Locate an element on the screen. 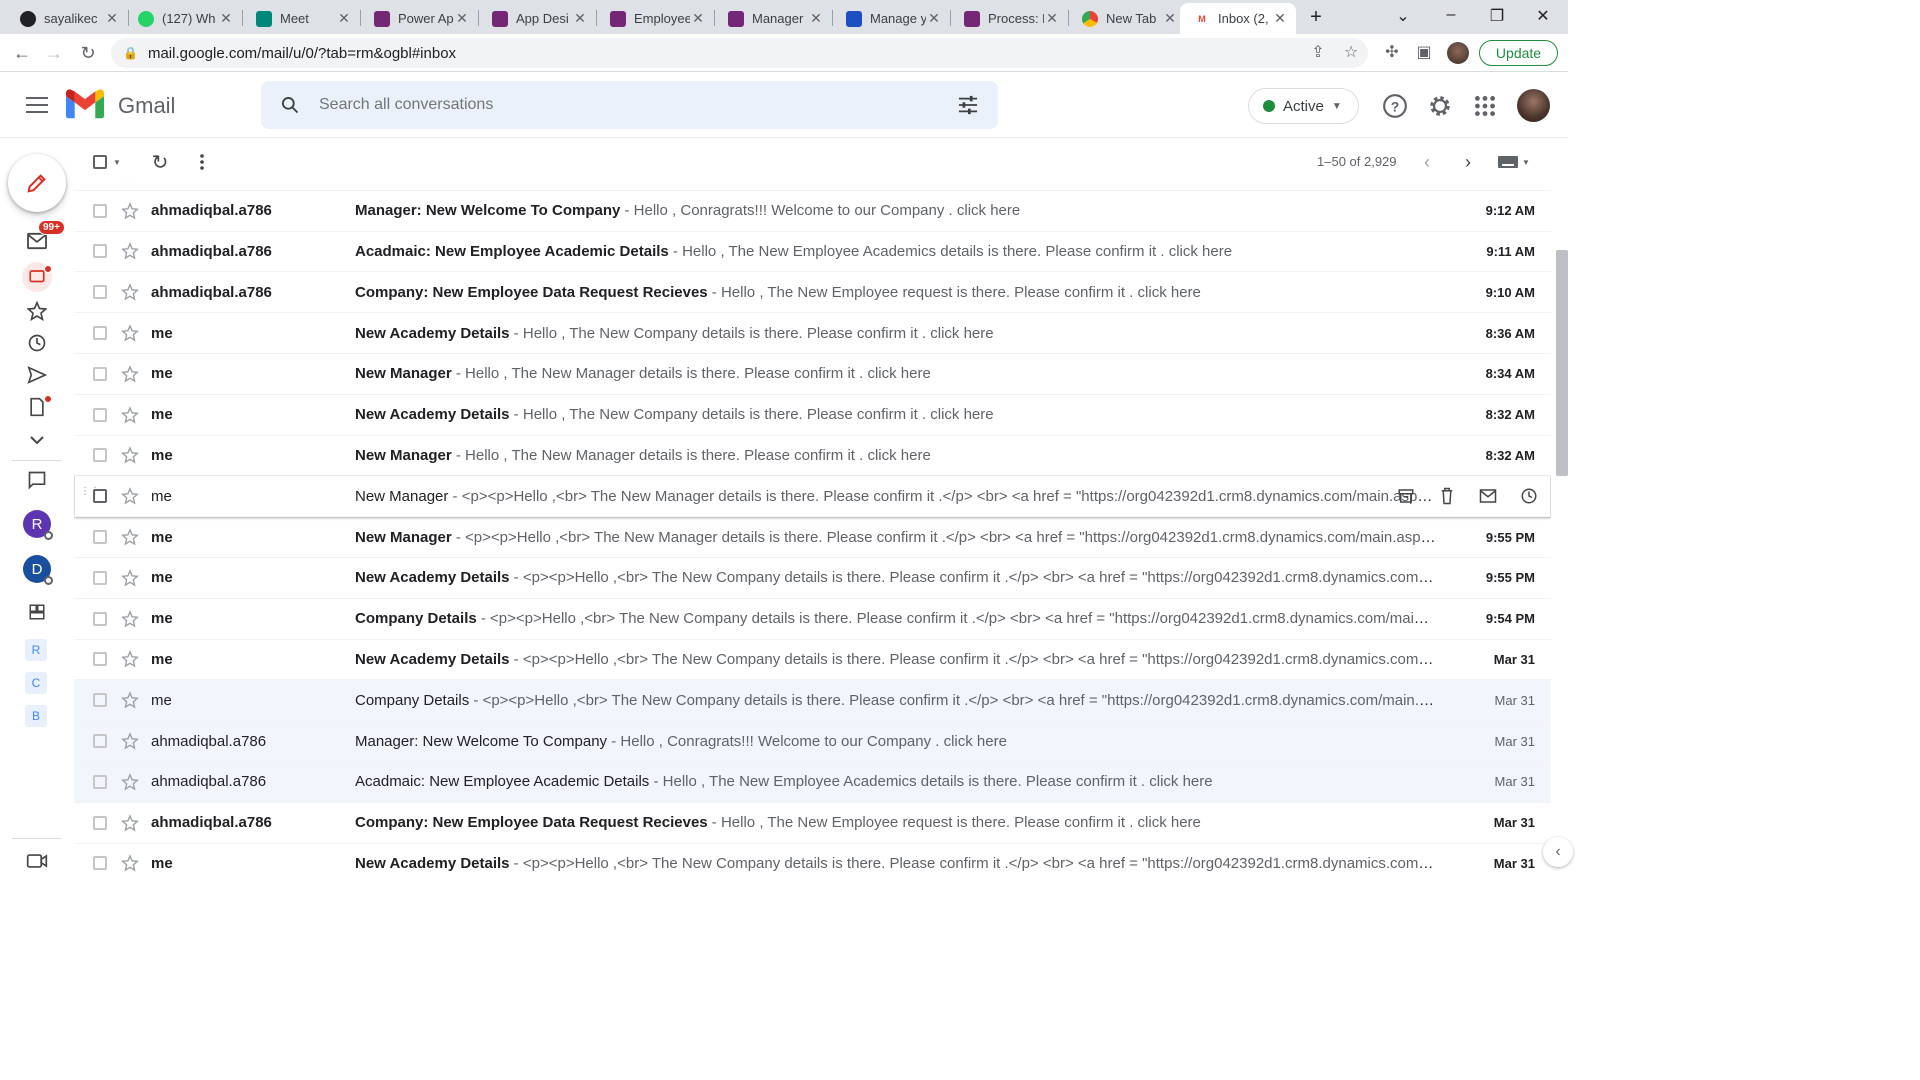 Image resolution: width=1920 pixels, height=1080 pixels. delete-trash-icon is located at coordinates (1447, 496).